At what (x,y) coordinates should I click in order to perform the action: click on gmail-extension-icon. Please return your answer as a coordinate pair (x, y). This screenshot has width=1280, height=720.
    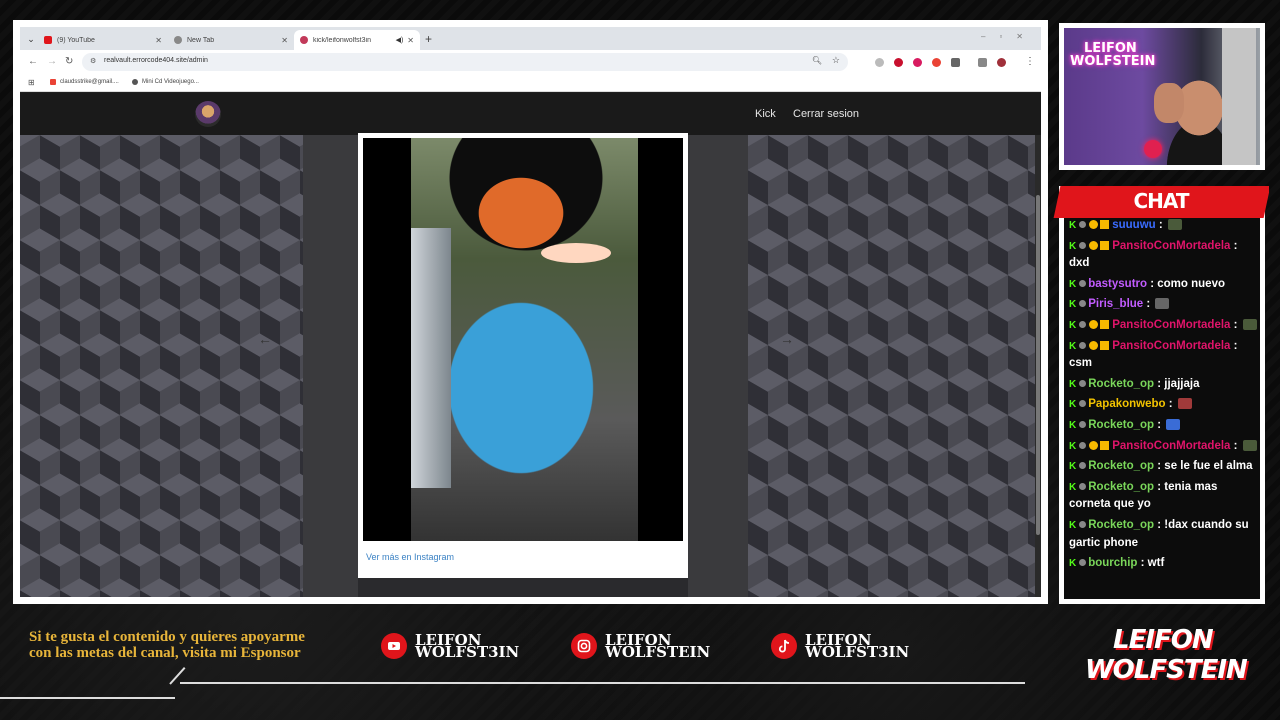
    Looking at the image, I should click on (936, 62).